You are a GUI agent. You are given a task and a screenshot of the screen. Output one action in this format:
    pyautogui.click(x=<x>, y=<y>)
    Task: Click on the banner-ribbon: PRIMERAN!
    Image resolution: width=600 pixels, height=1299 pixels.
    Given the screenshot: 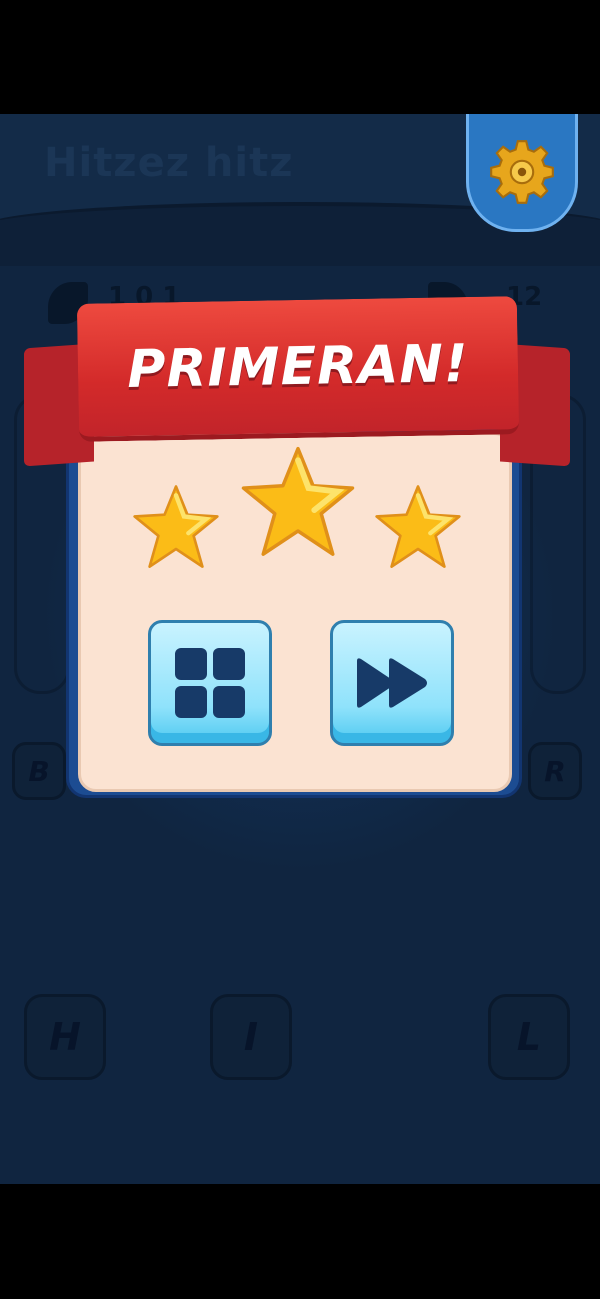 What is the action you would take?
    pyautogui.click(x=298, y=369)
    